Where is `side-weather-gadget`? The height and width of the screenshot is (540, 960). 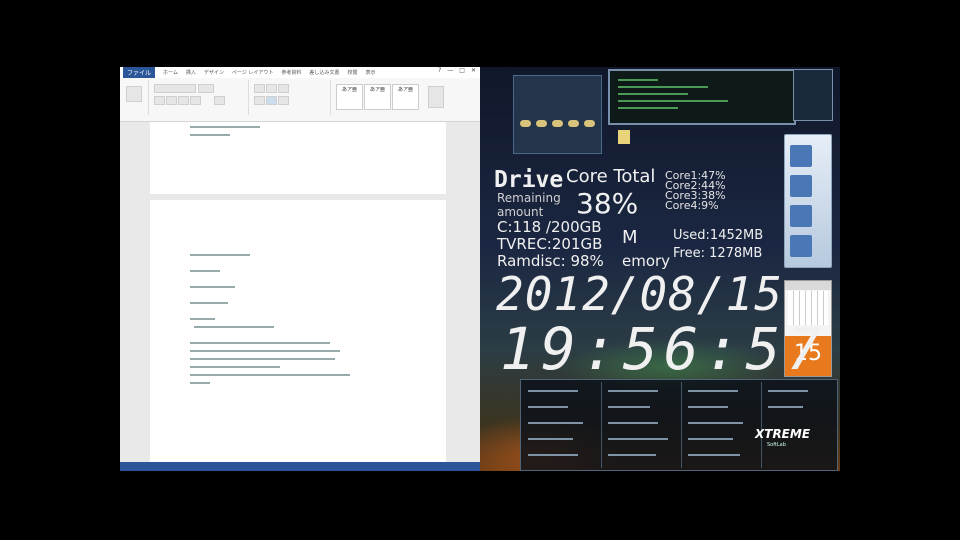
side-weather-gadget is located at coordinates (808, 201).